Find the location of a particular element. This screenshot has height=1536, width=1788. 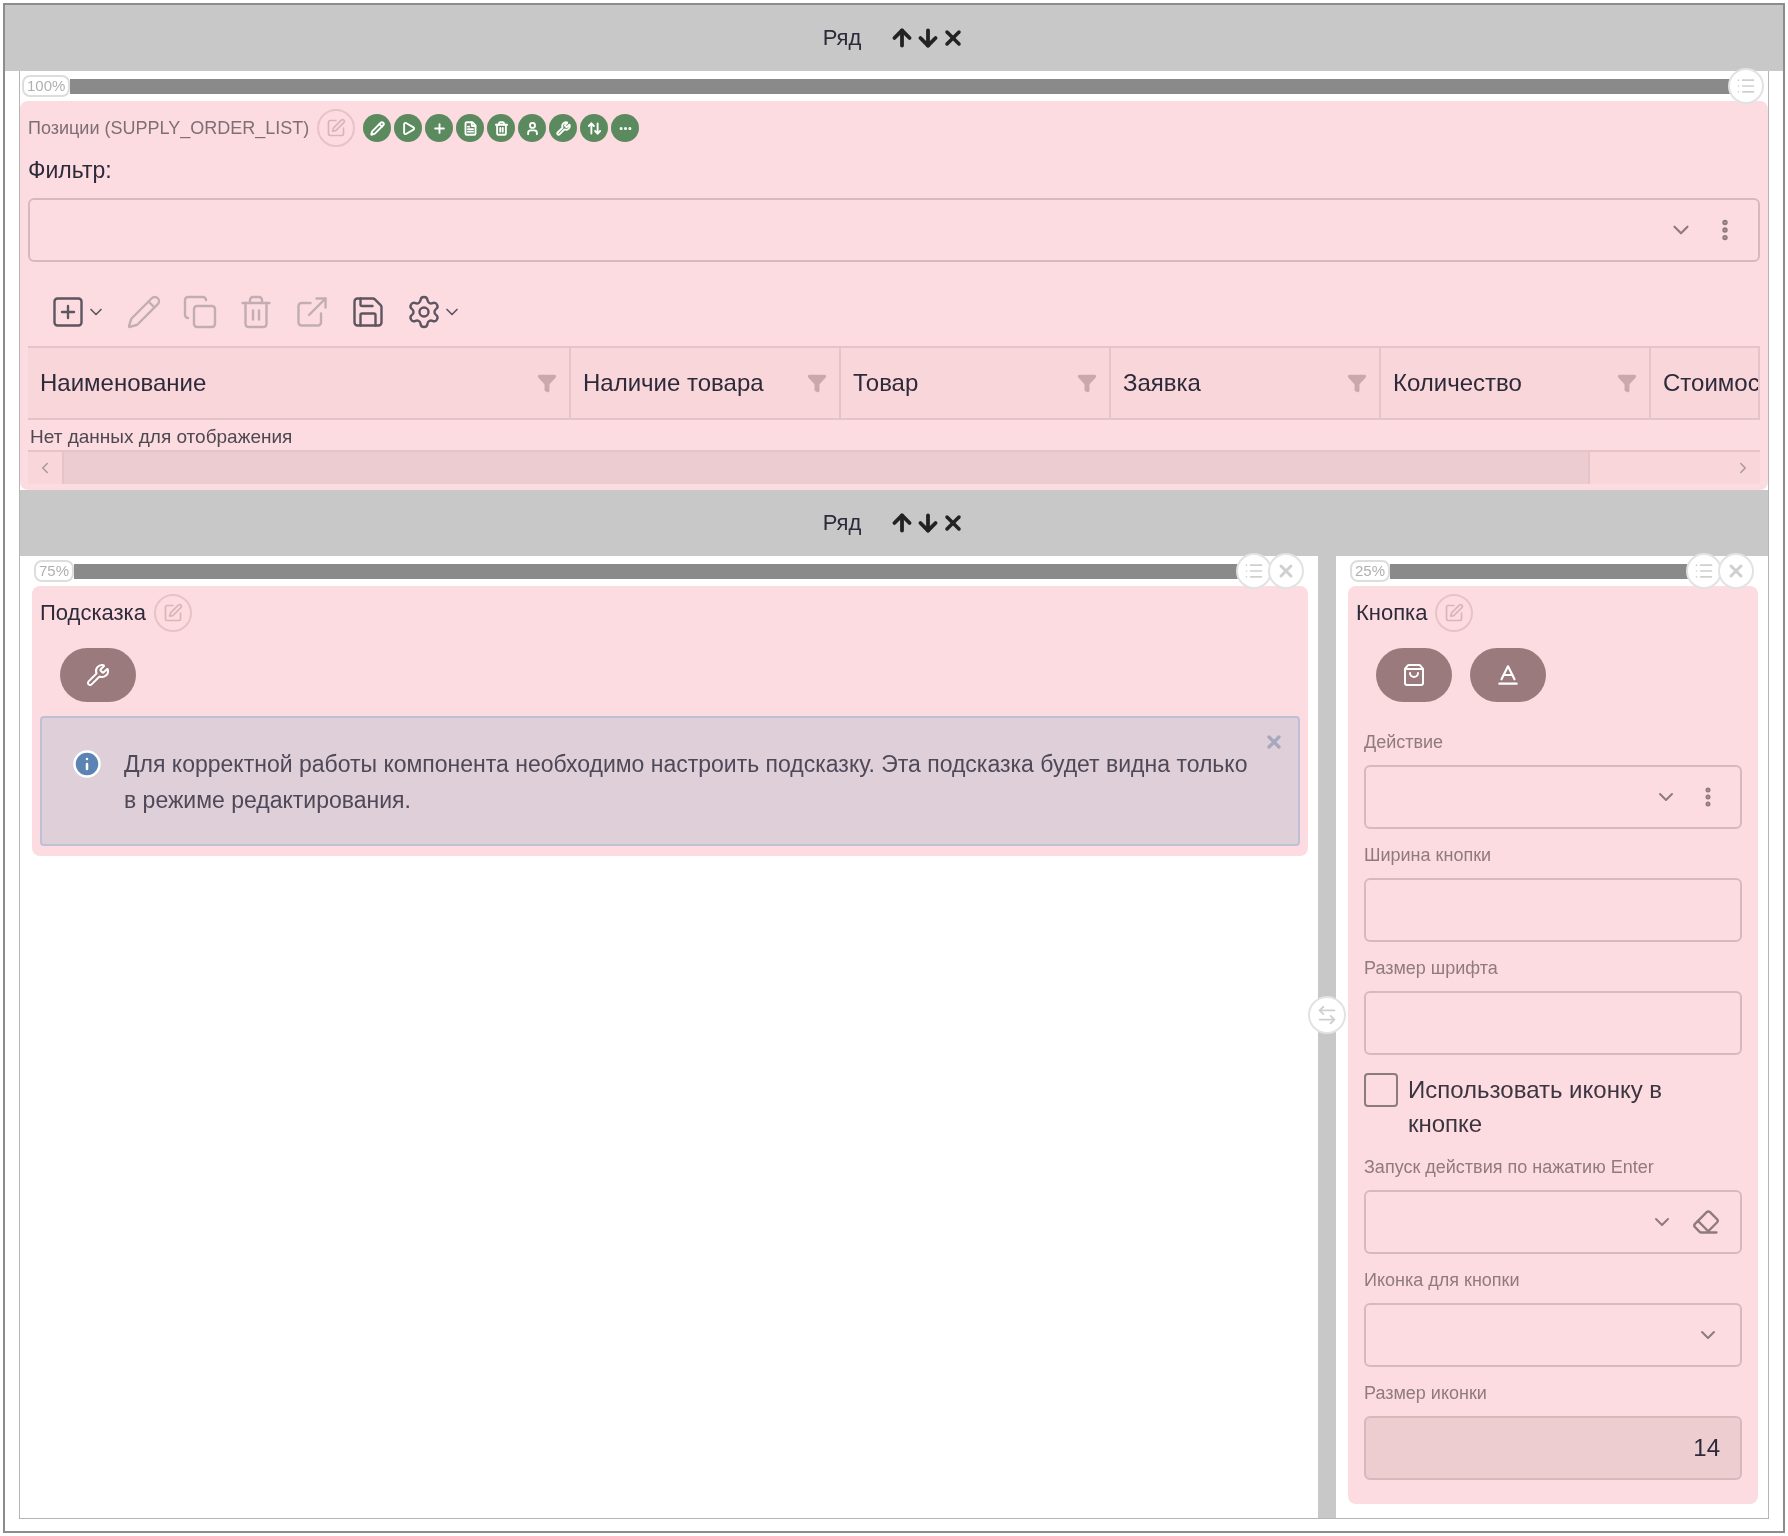

underlined-letter-icon is located at coordinates (1508, 675).